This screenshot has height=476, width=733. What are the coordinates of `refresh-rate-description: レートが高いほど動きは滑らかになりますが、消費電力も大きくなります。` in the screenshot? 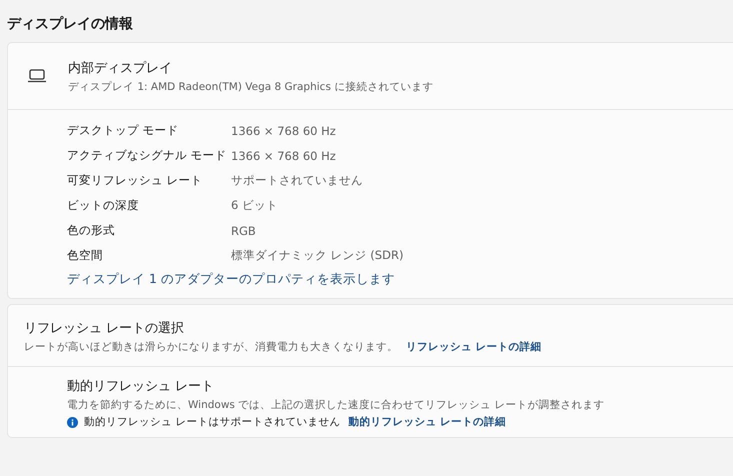 It's located at (211, 347).